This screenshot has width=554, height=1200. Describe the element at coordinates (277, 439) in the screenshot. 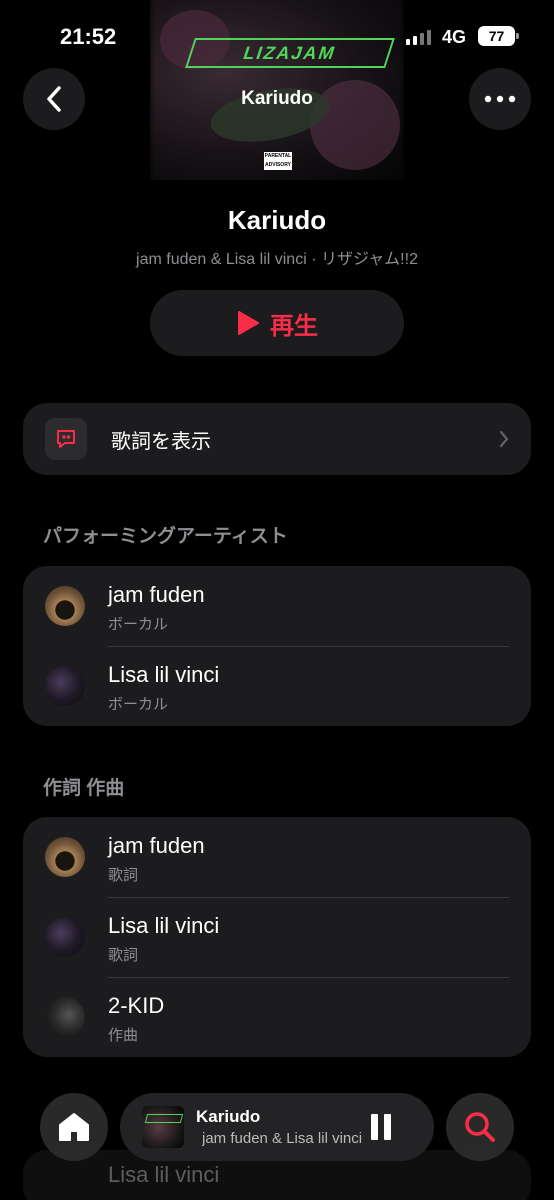

I see `show-lyrics-row: 歌詞を表示` at that location.